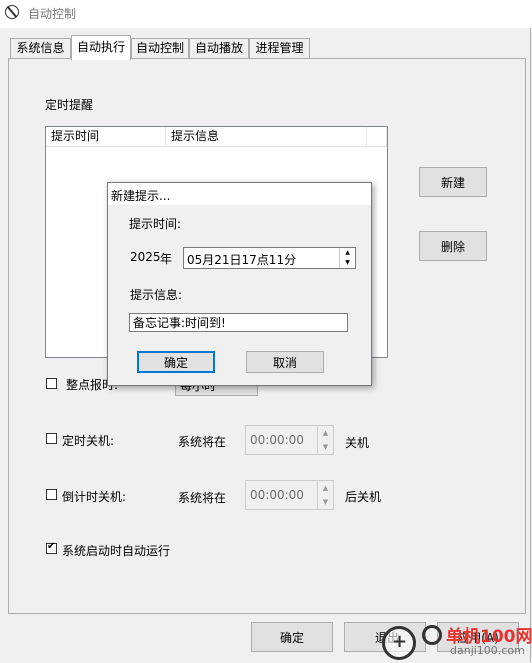 The width and height of the screenshot is (532, 663). What do you see at coordinates (69, 105) in the screenshot?
I see `reminder-group-label: 定时提醒` at bounding box center [69, 105].